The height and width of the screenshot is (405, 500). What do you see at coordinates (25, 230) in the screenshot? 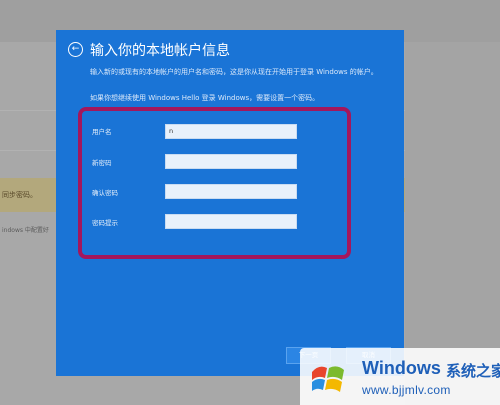
I see `background-line-text: indows 中配置好` at bounding box center [25, 230].